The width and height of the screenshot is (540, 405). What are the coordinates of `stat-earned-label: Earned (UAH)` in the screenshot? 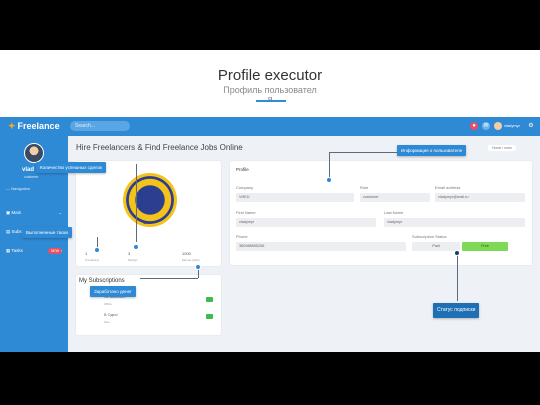 It's located at (191, 260).